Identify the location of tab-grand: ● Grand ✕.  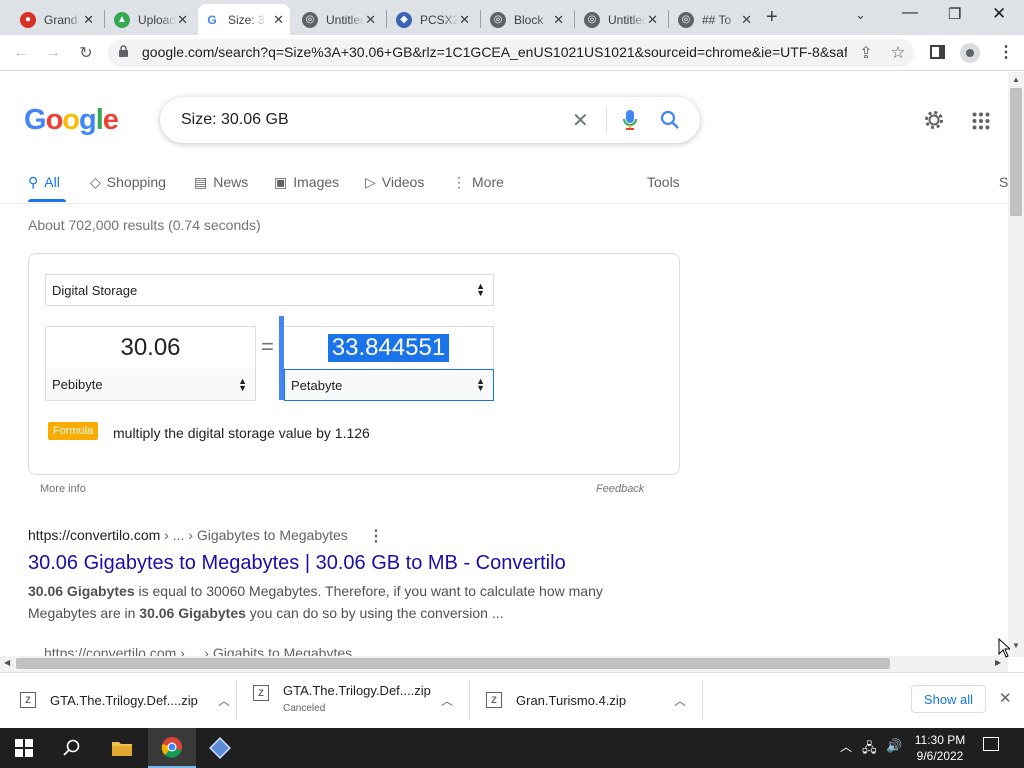
(57, 19).